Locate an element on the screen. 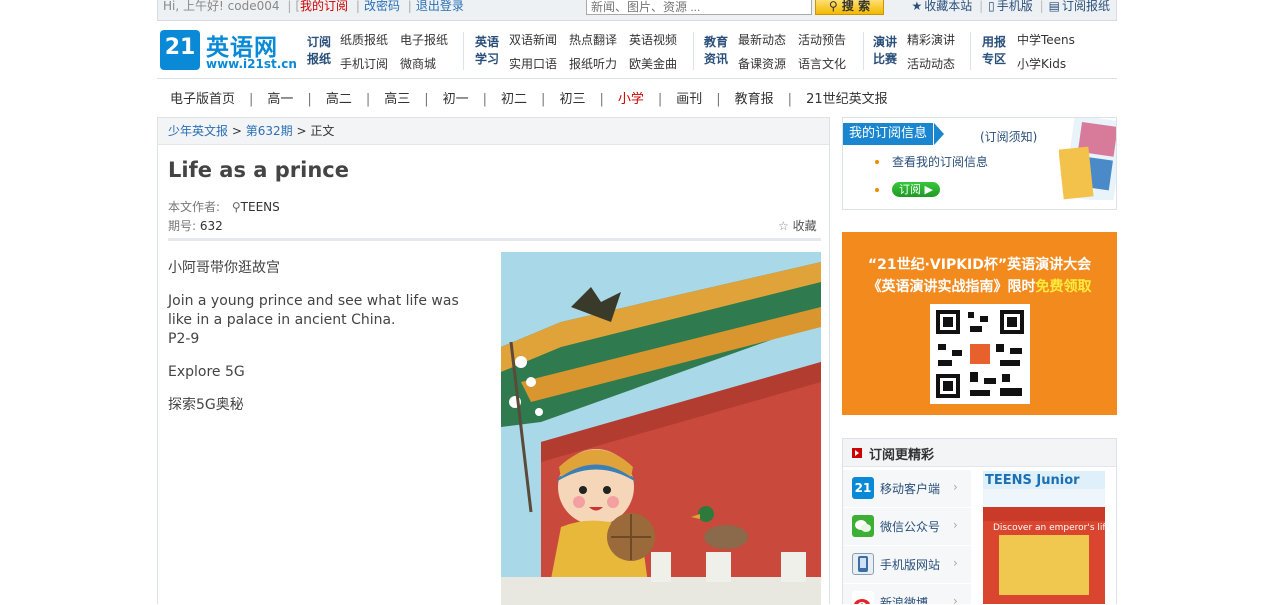  nav-link: 电子报纸 is located at coordinates (424, 39).